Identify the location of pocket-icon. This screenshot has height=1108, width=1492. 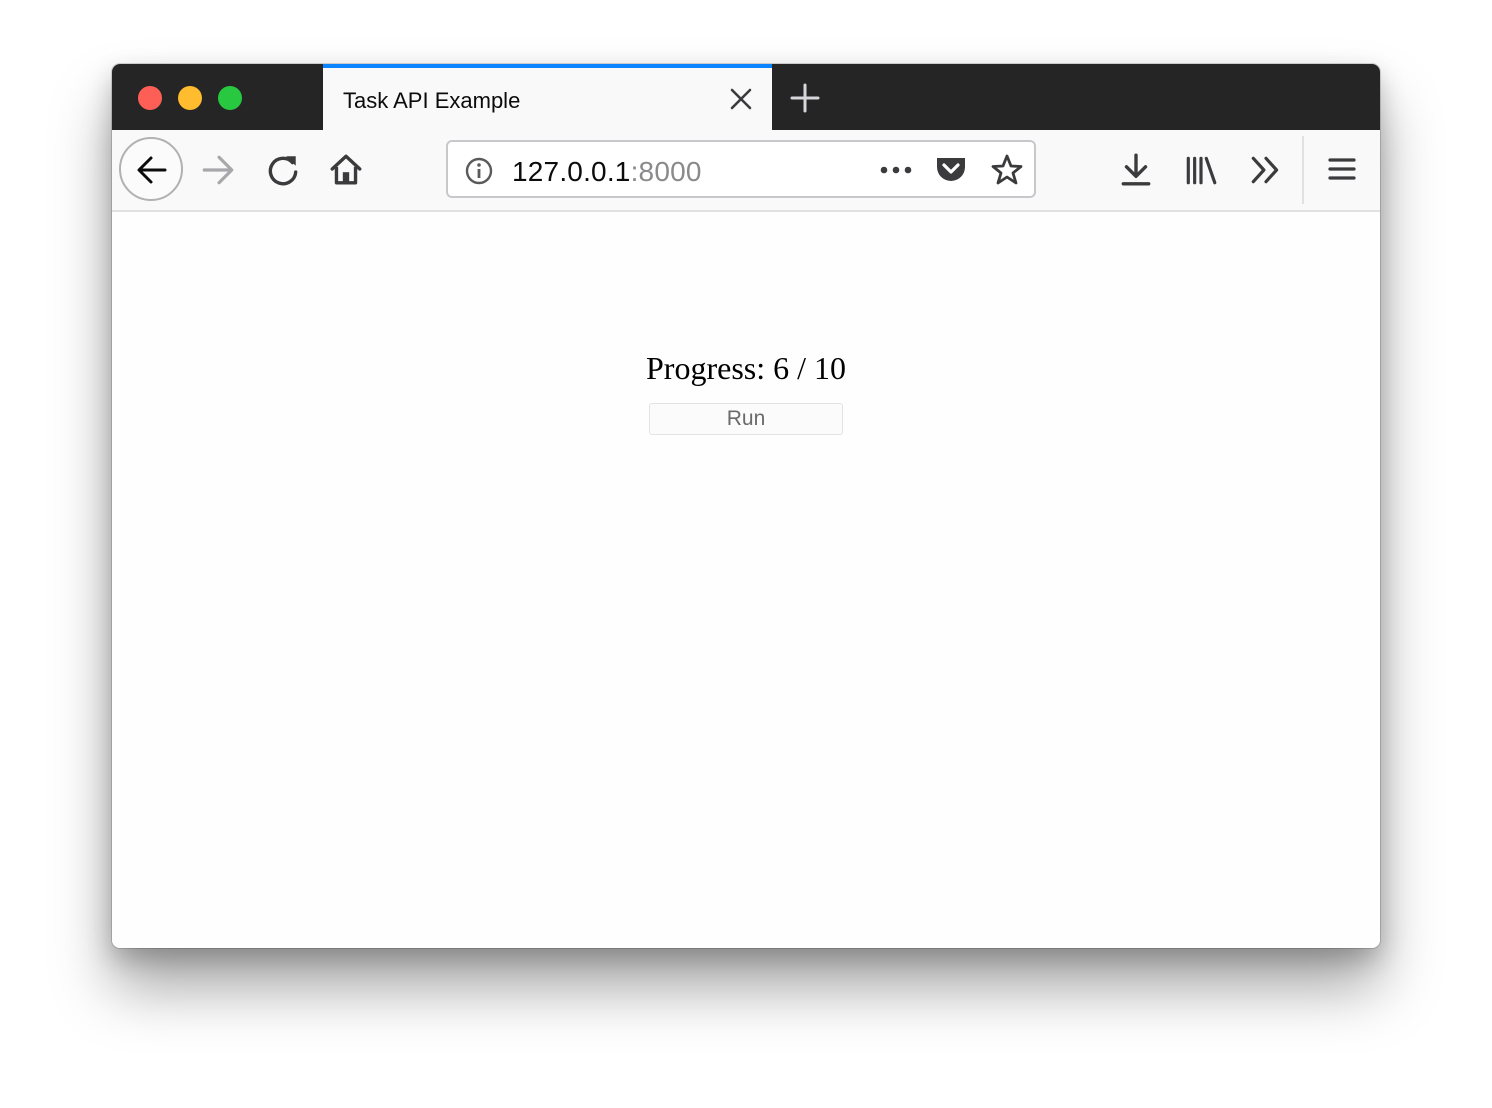
(951, 170).